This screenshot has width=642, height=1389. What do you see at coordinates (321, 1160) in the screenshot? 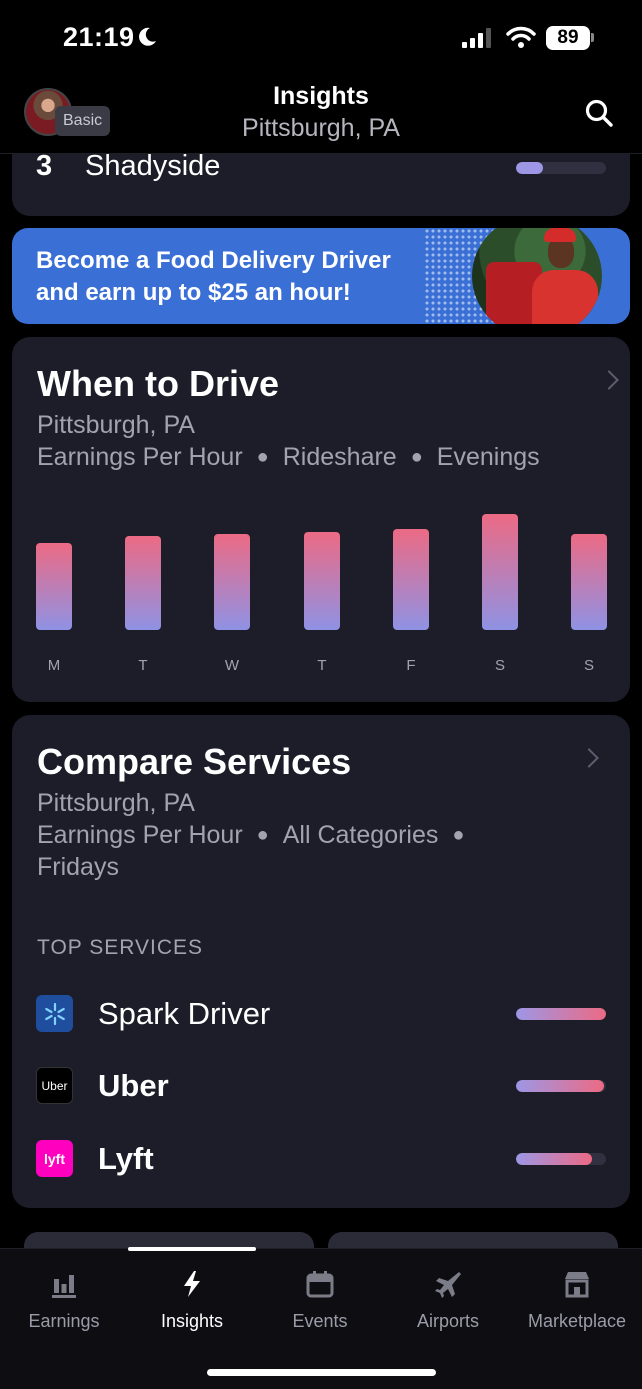
I see `service-row-lyft: lyft Lyft` at bounding box center [321, 1160].